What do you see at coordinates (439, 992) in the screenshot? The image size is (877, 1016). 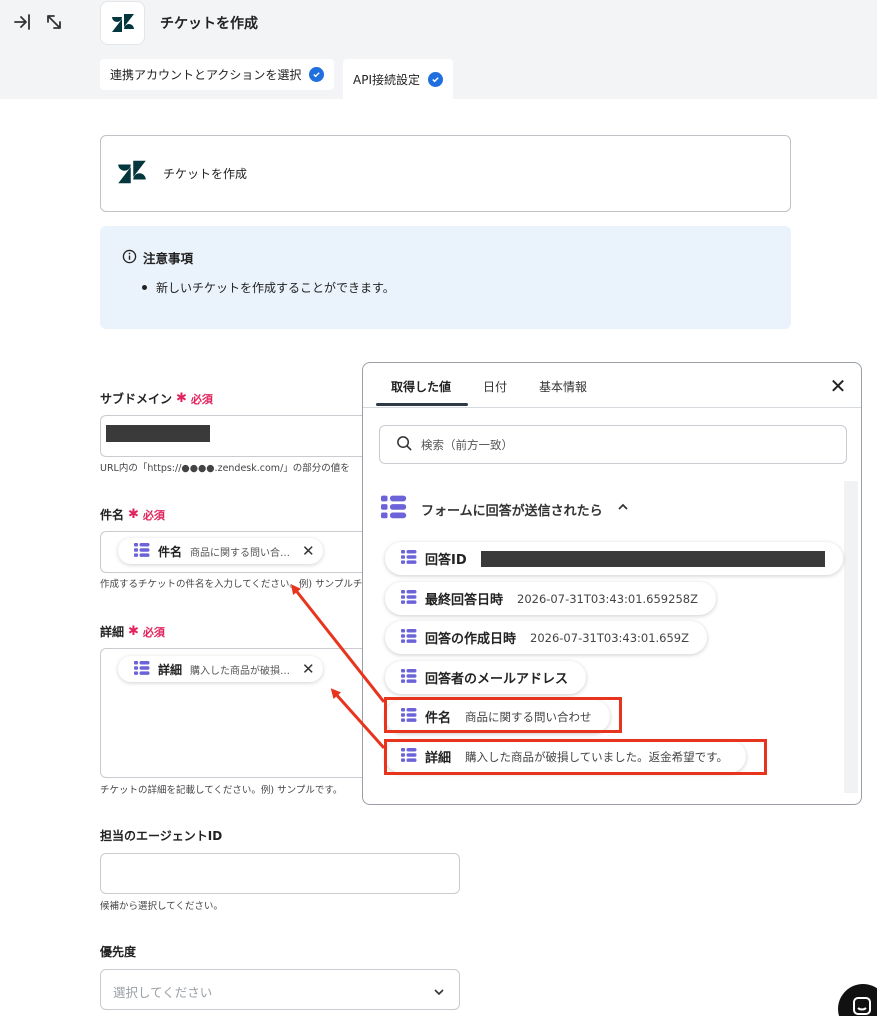 I see `chevron-down-icon` at bounding box center [439, 992].